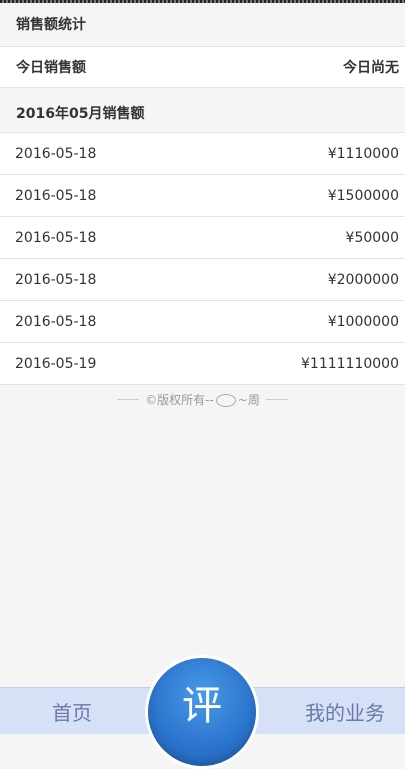 The width and height of the screenshot is (405, 769). Describe the element at coordinates (202, 67) in the screenshot. I see `today-sales-row: 今日销售额 今日尚无` at that location.